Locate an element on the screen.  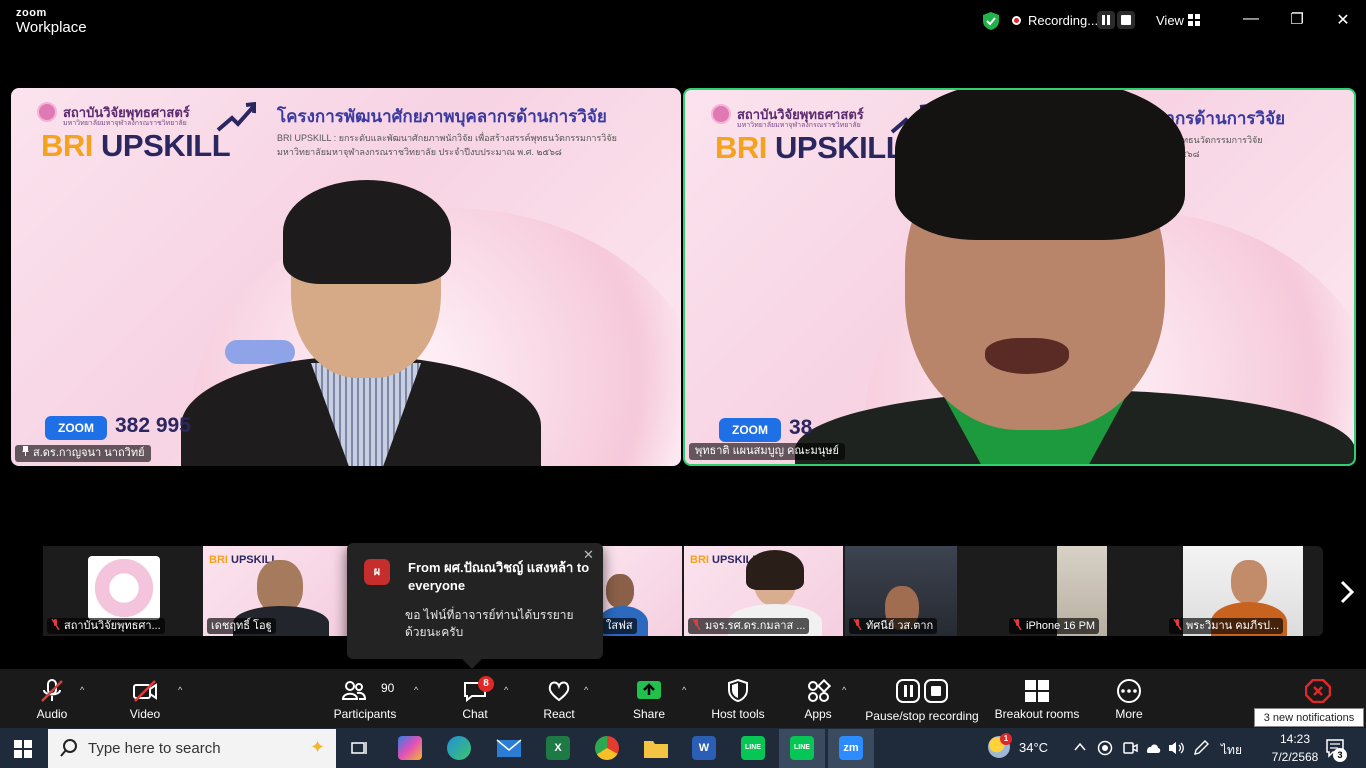
gallery-thumb: ทัศนีย์ วส.ตาก is located at coordinates (901, 591).